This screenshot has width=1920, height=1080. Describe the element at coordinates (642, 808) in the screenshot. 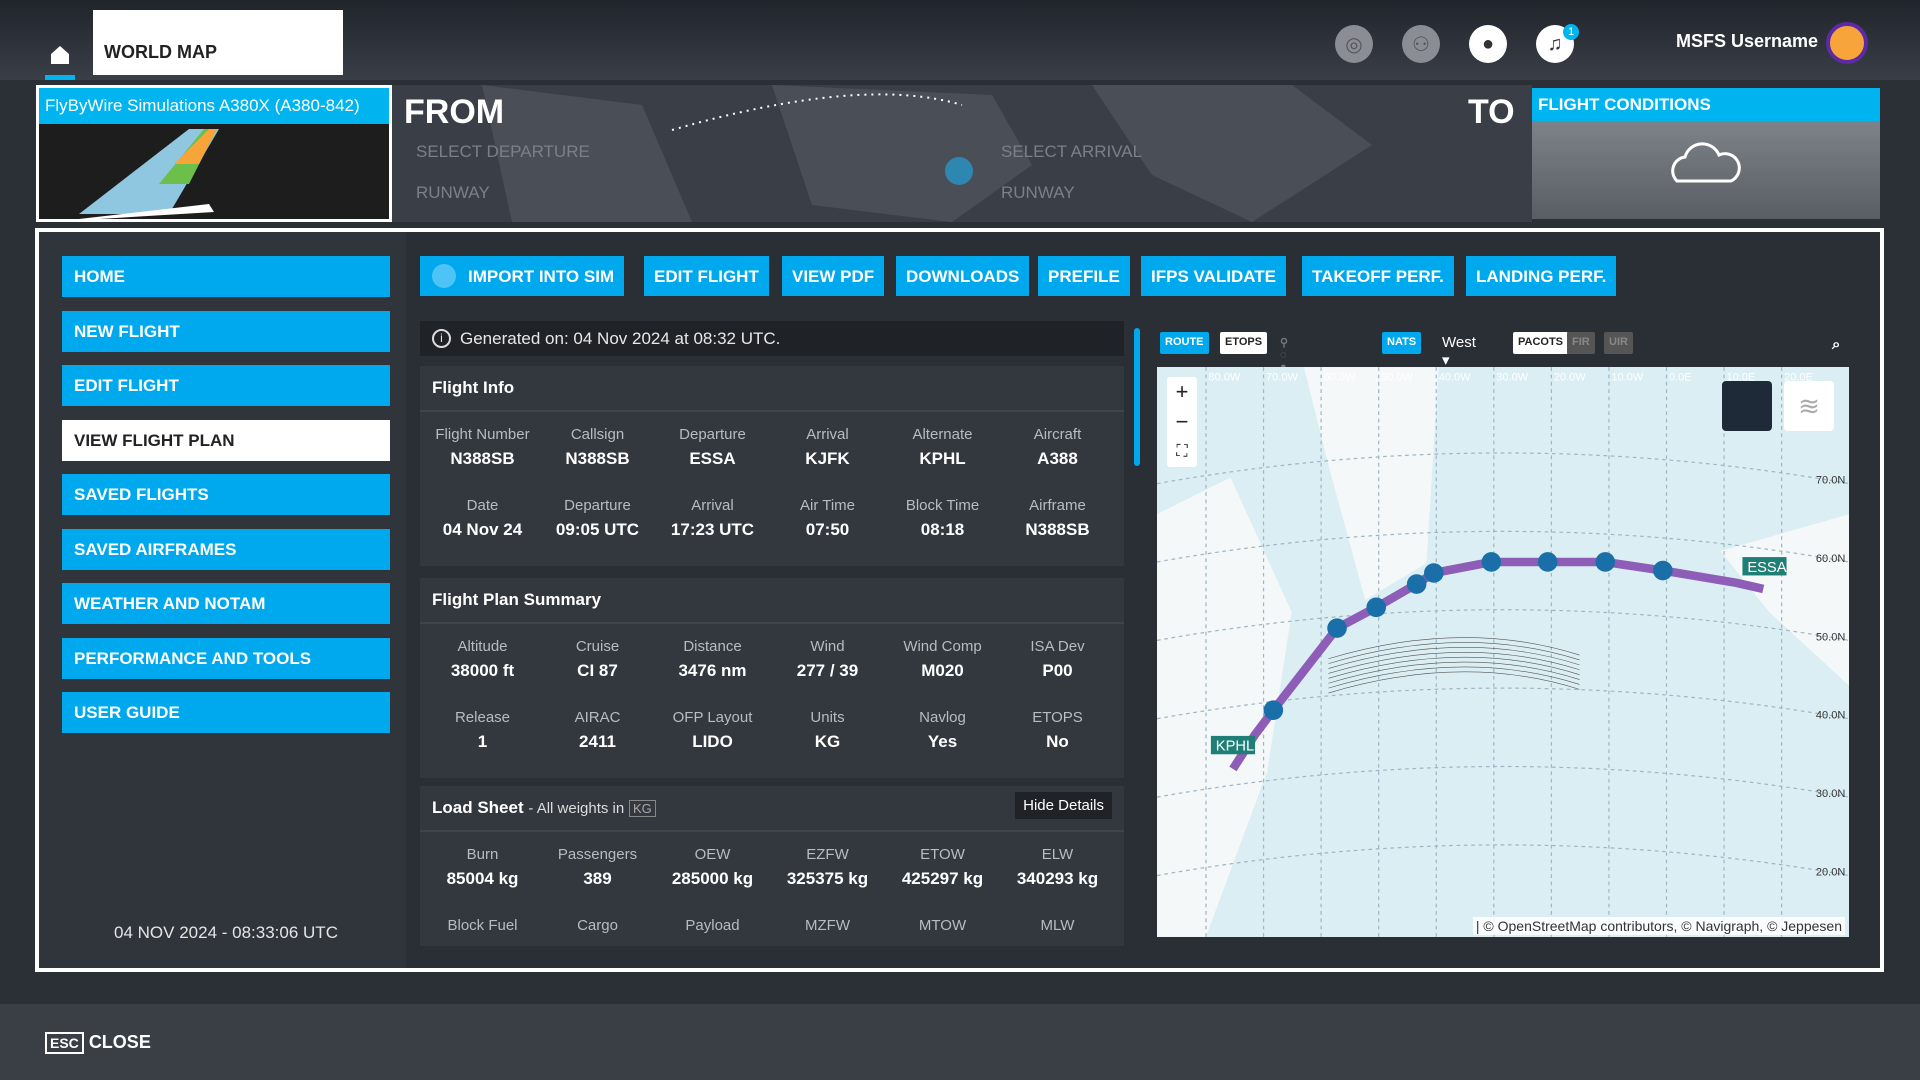

I see `unit-badge: KG` at that location.